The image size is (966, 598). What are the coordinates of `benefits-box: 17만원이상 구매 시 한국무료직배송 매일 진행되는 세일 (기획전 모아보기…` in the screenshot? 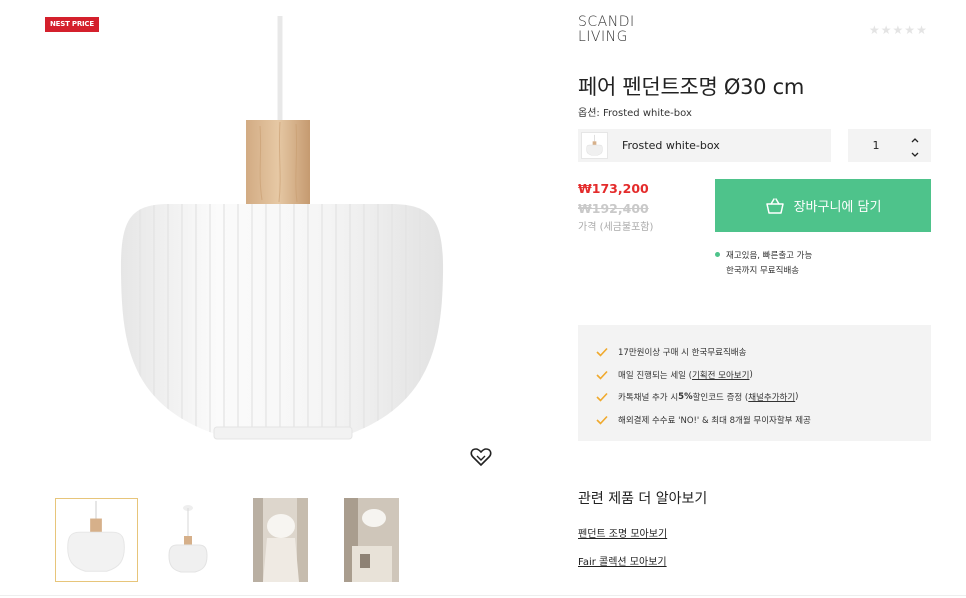 It's located at (754, 383).